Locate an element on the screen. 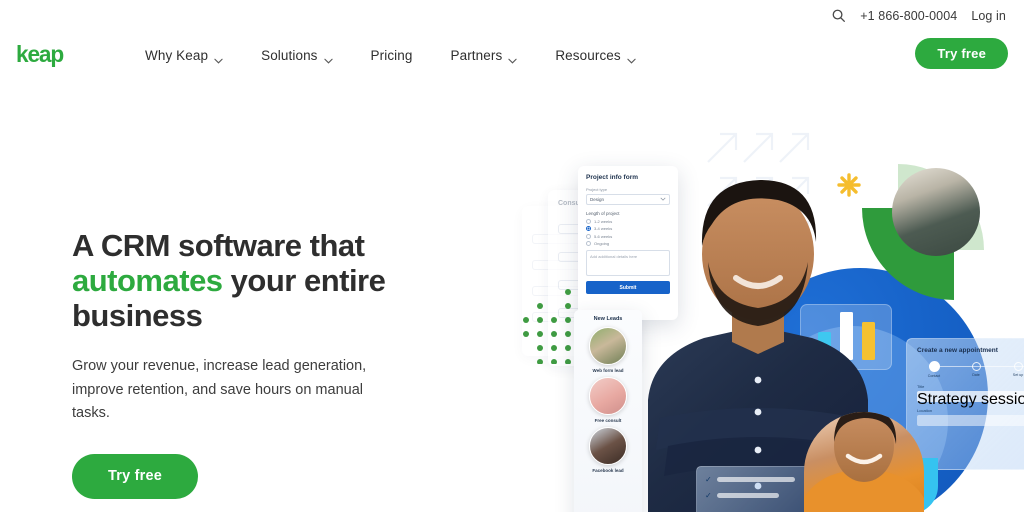 This screenshot has height=512, width=1024. nav-item-solutions: Solutions is located at coordinates (296, 55).